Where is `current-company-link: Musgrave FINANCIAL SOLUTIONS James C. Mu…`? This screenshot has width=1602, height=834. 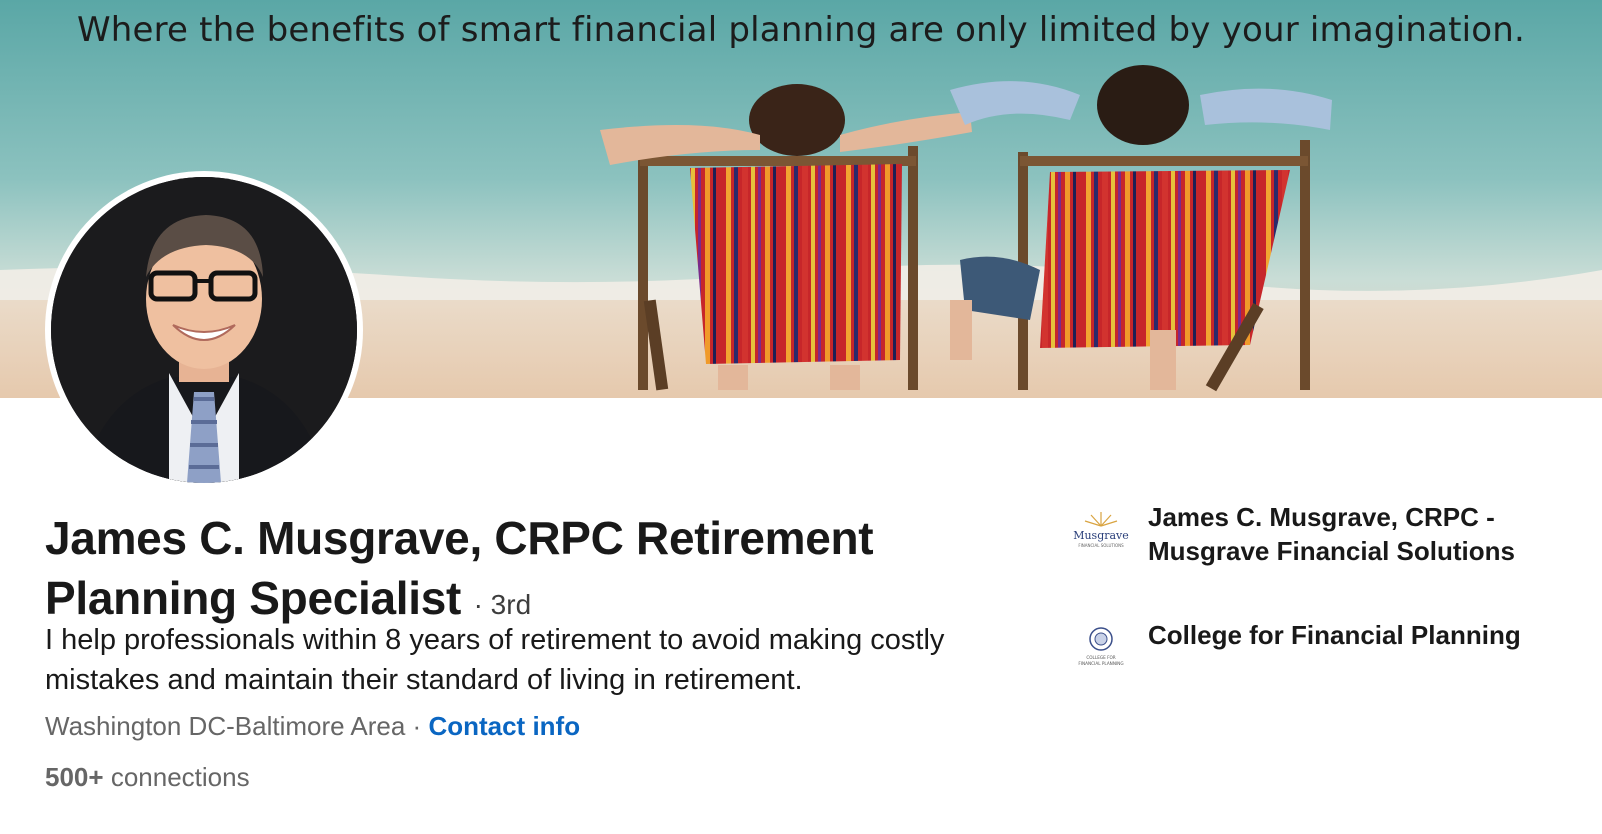
current-company-link: Musgrave FINANCIAL SOLUTIONS James C. Mu… is located at coordinates (1307, 534).